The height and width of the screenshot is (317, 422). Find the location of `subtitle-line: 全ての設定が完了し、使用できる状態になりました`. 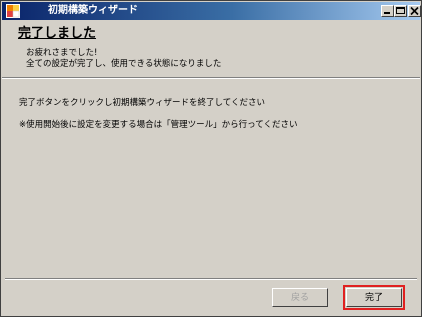

subtitle-line: 全ての設定が完了し、使用できる状態になりました is located at coordinates (124, 64).